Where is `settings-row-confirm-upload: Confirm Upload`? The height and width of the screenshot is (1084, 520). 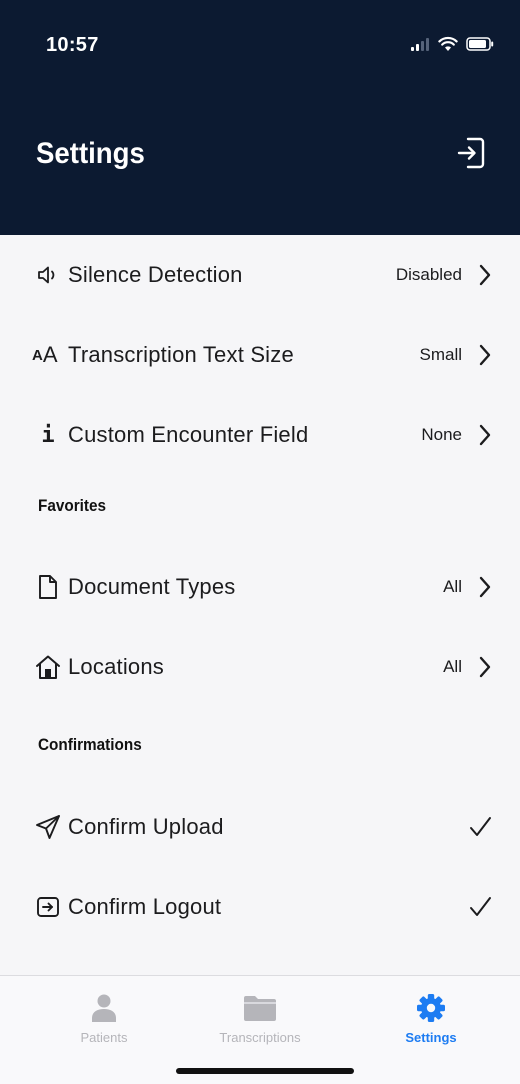 settings-row-confirm-upload: Confirm Upload is located at coordinates (260, 827).